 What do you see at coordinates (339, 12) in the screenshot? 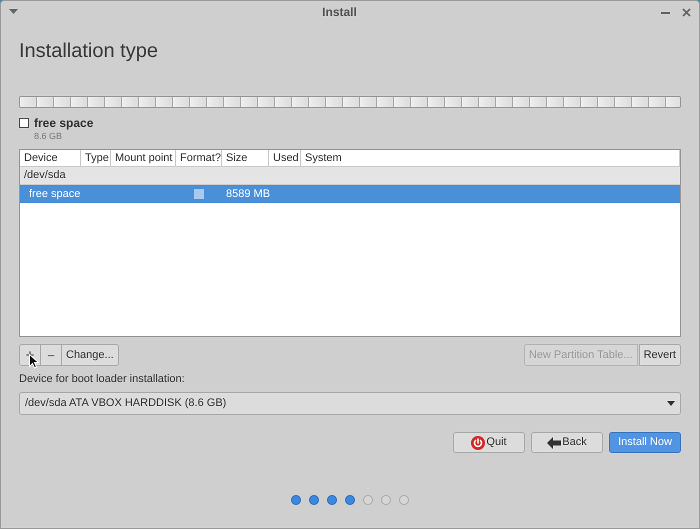
I see `window-title: Install` at bounding box center [339, 12].